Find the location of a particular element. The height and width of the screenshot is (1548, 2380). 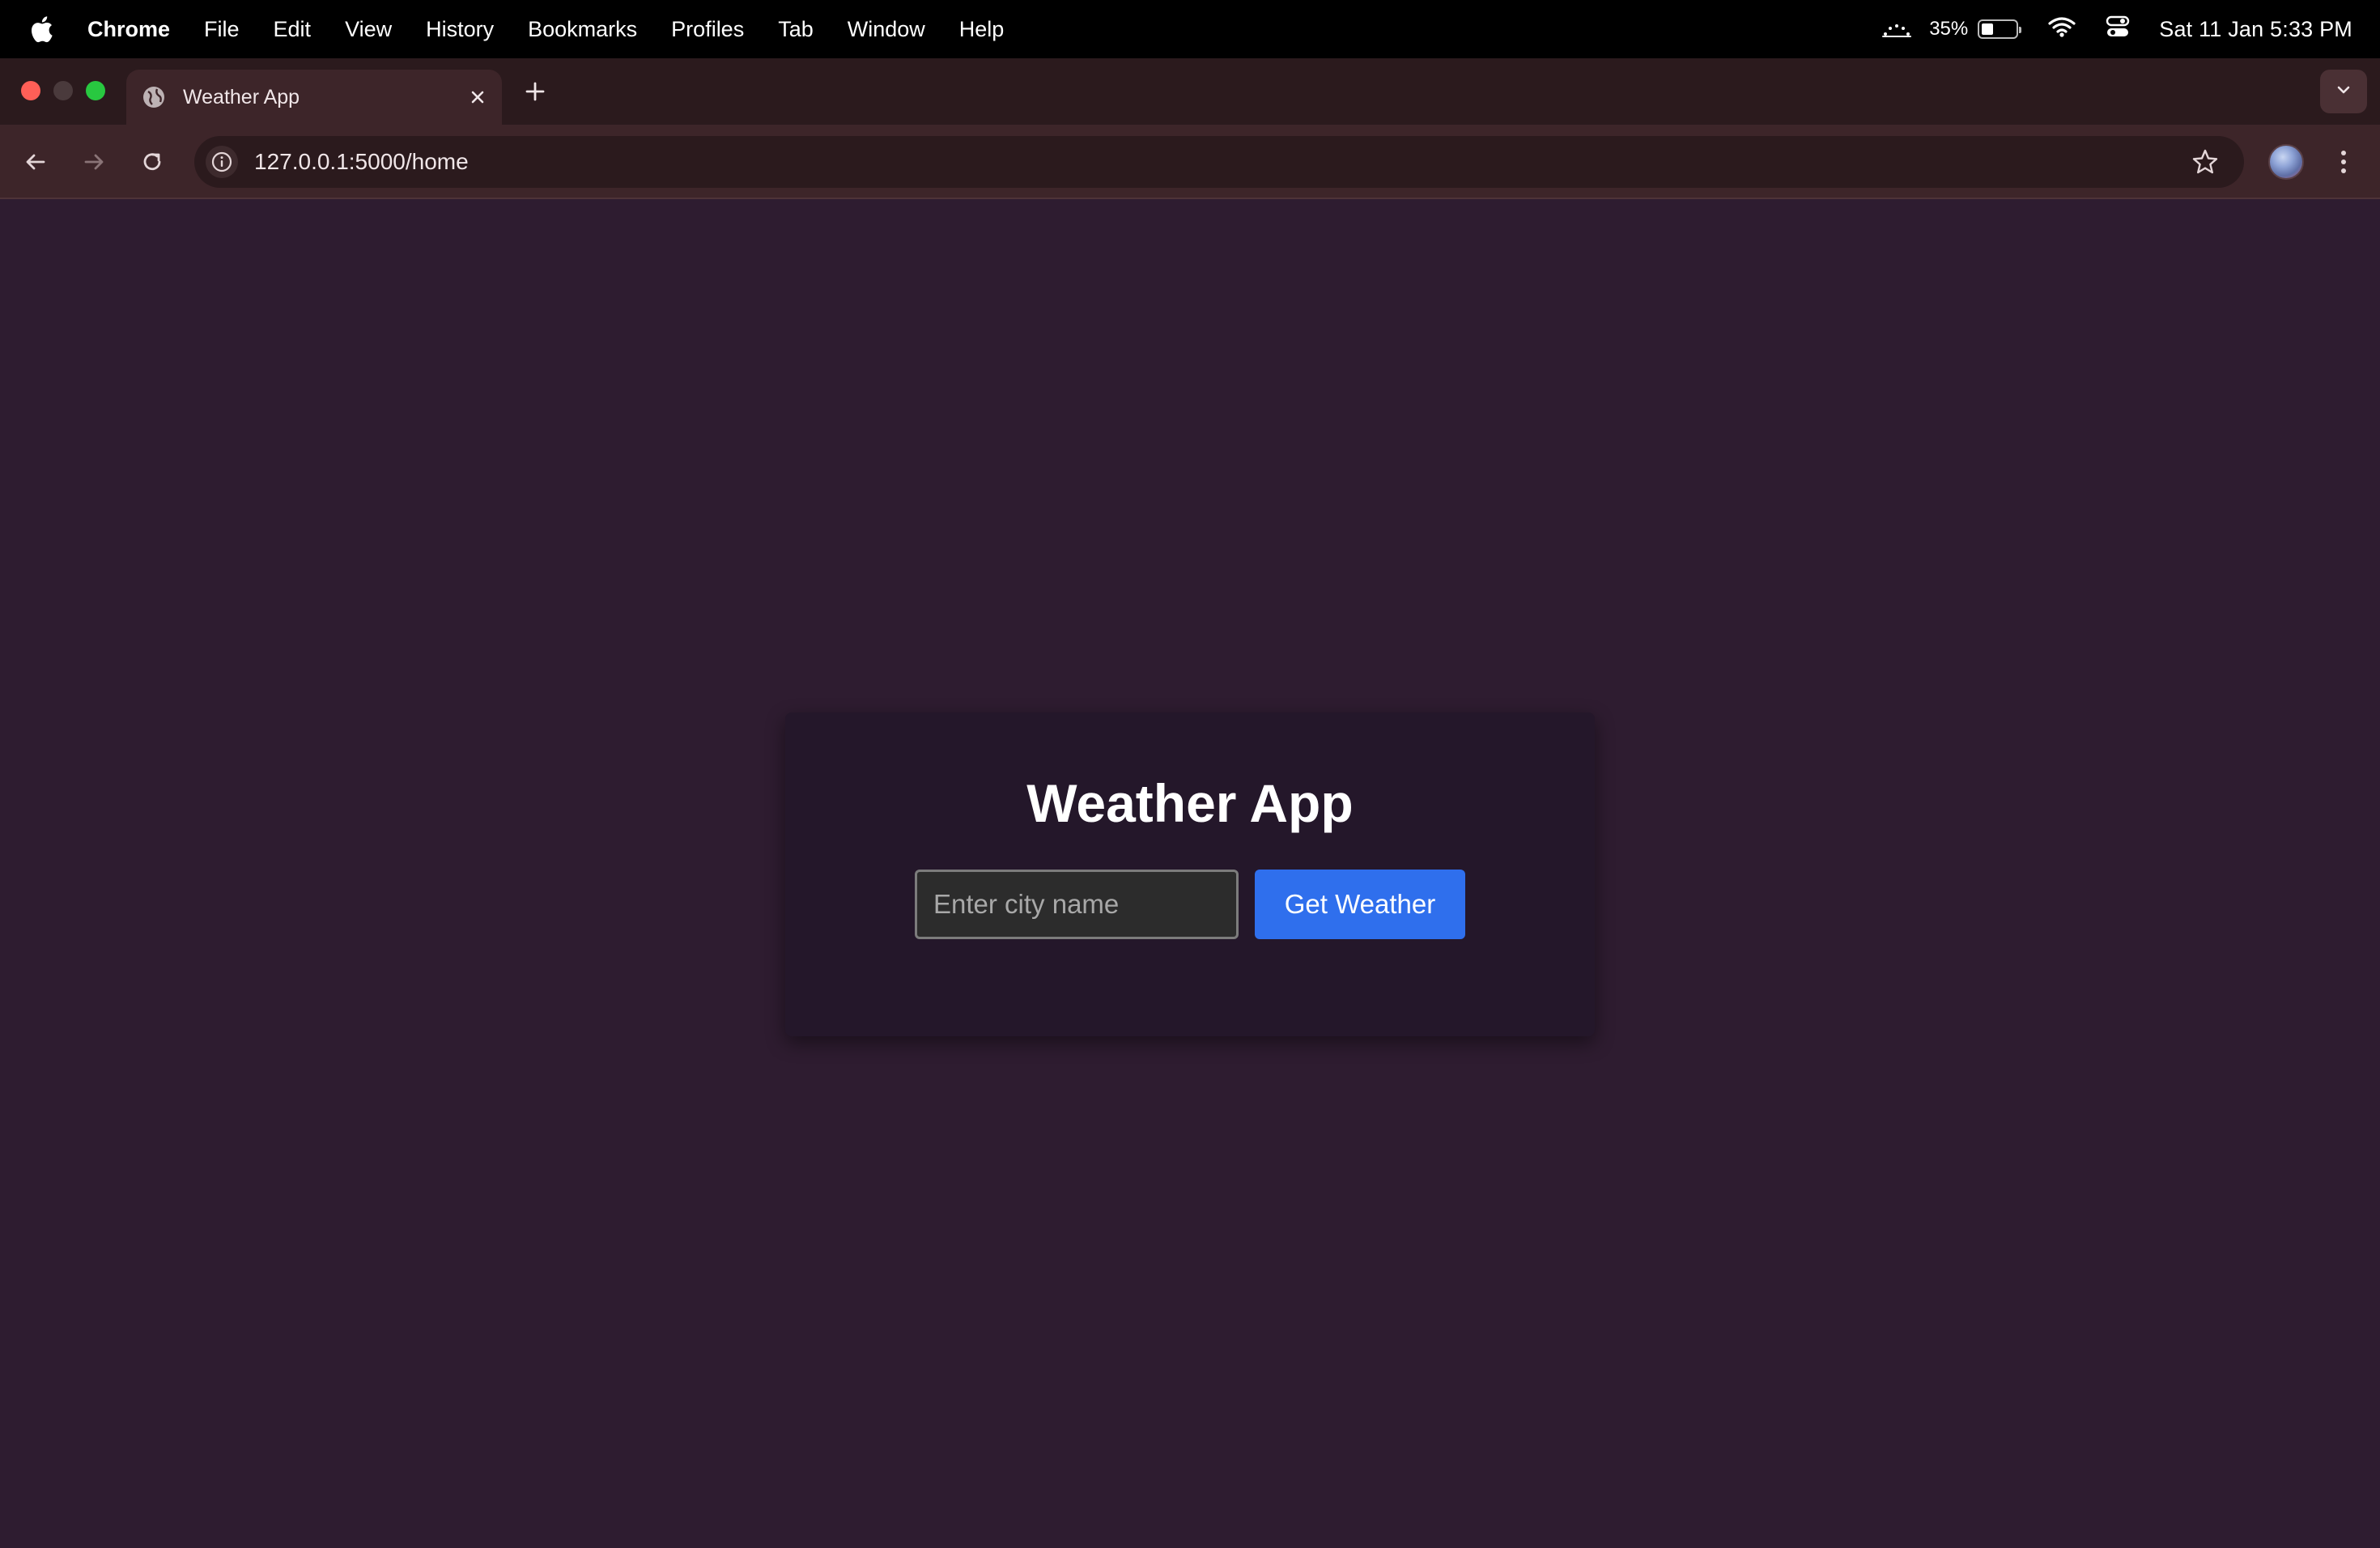

menu-help: Help is located at coordinates (982, 29).